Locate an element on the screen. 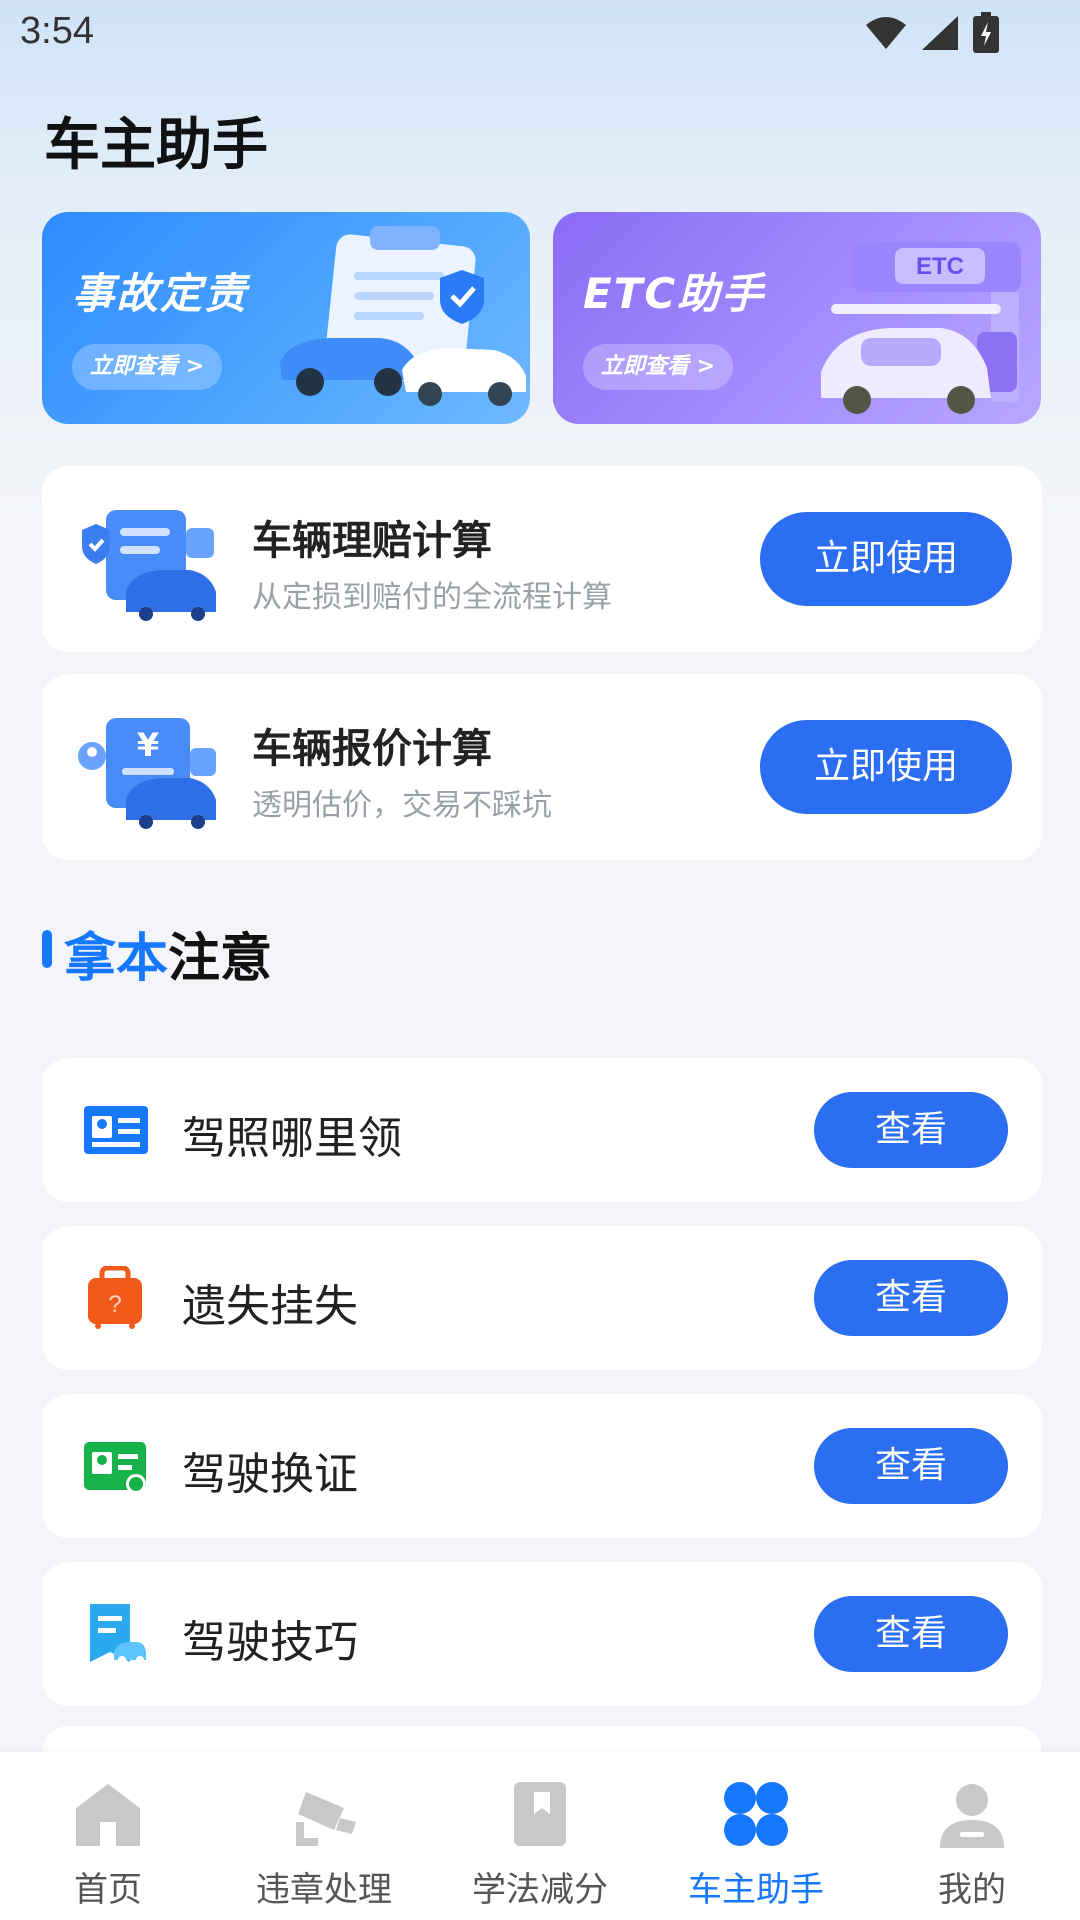 The image size is (1080, 1920). price-calculator-card: ¥ 车辆报价计算 透明估价，交易不踩坑 立即使用 is located at coordinates (542, 767).